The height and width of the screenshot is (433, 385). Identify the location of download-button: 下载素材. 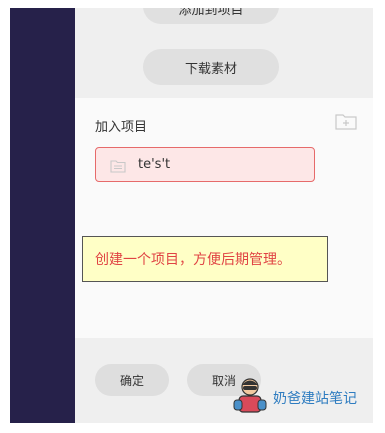
(211, 67).